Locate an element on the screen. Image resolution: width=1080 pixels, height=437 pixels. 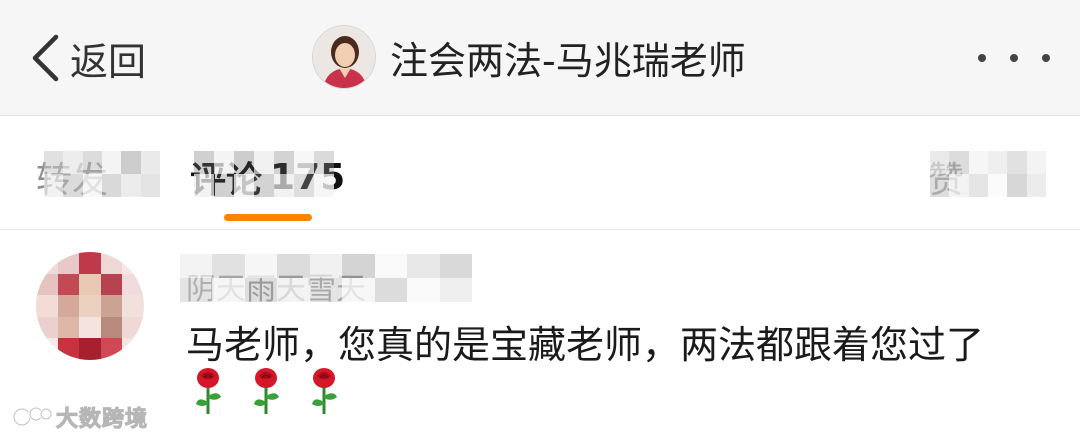
chevron-left-icon is located at coordinates (45, 58).